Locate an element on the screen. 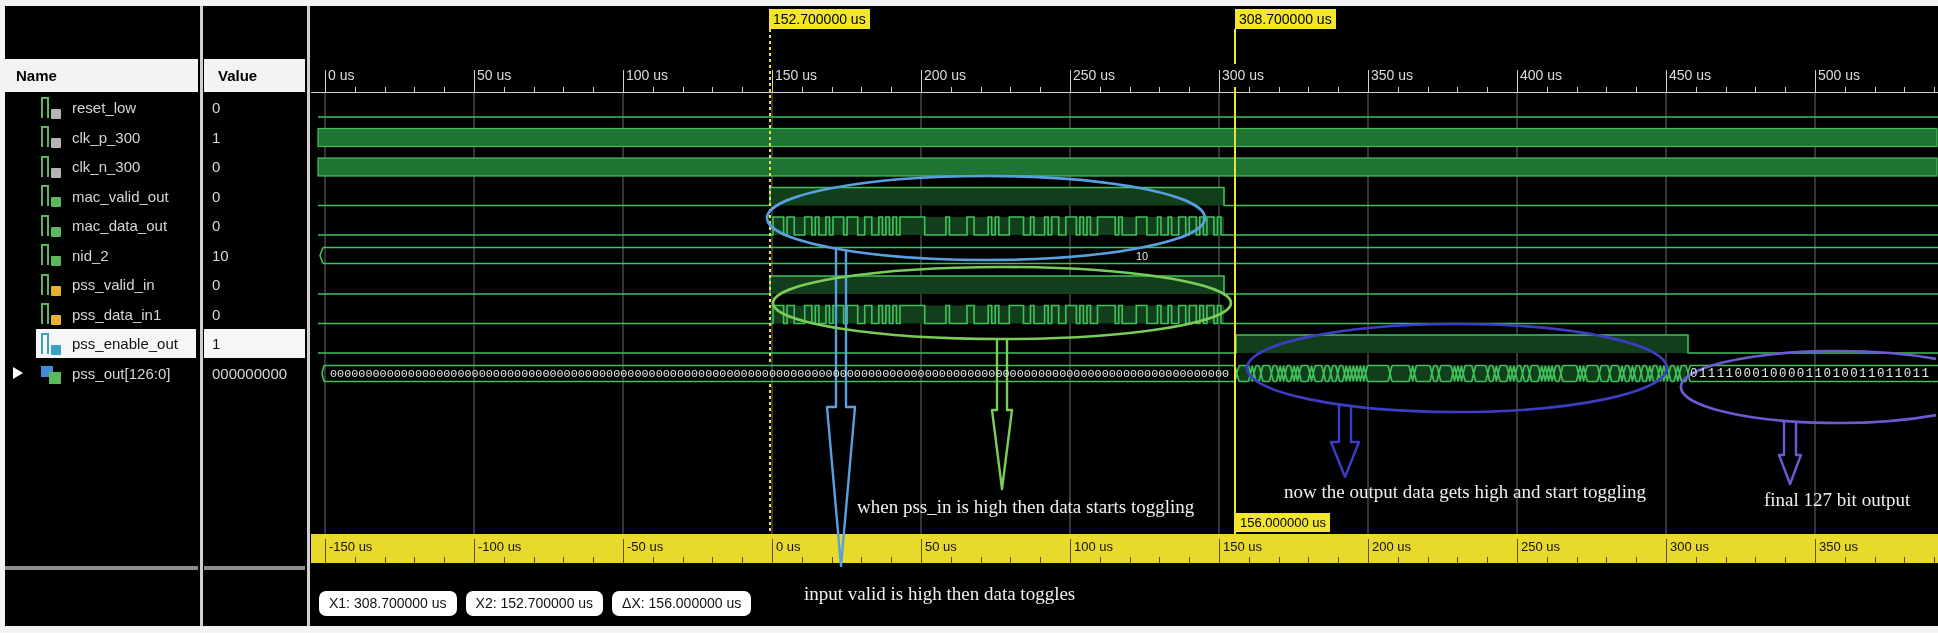 The height and width of the screenshot is (633, 1938). signal-item: pss_out[126:0] is located at coordinates (116, 373).